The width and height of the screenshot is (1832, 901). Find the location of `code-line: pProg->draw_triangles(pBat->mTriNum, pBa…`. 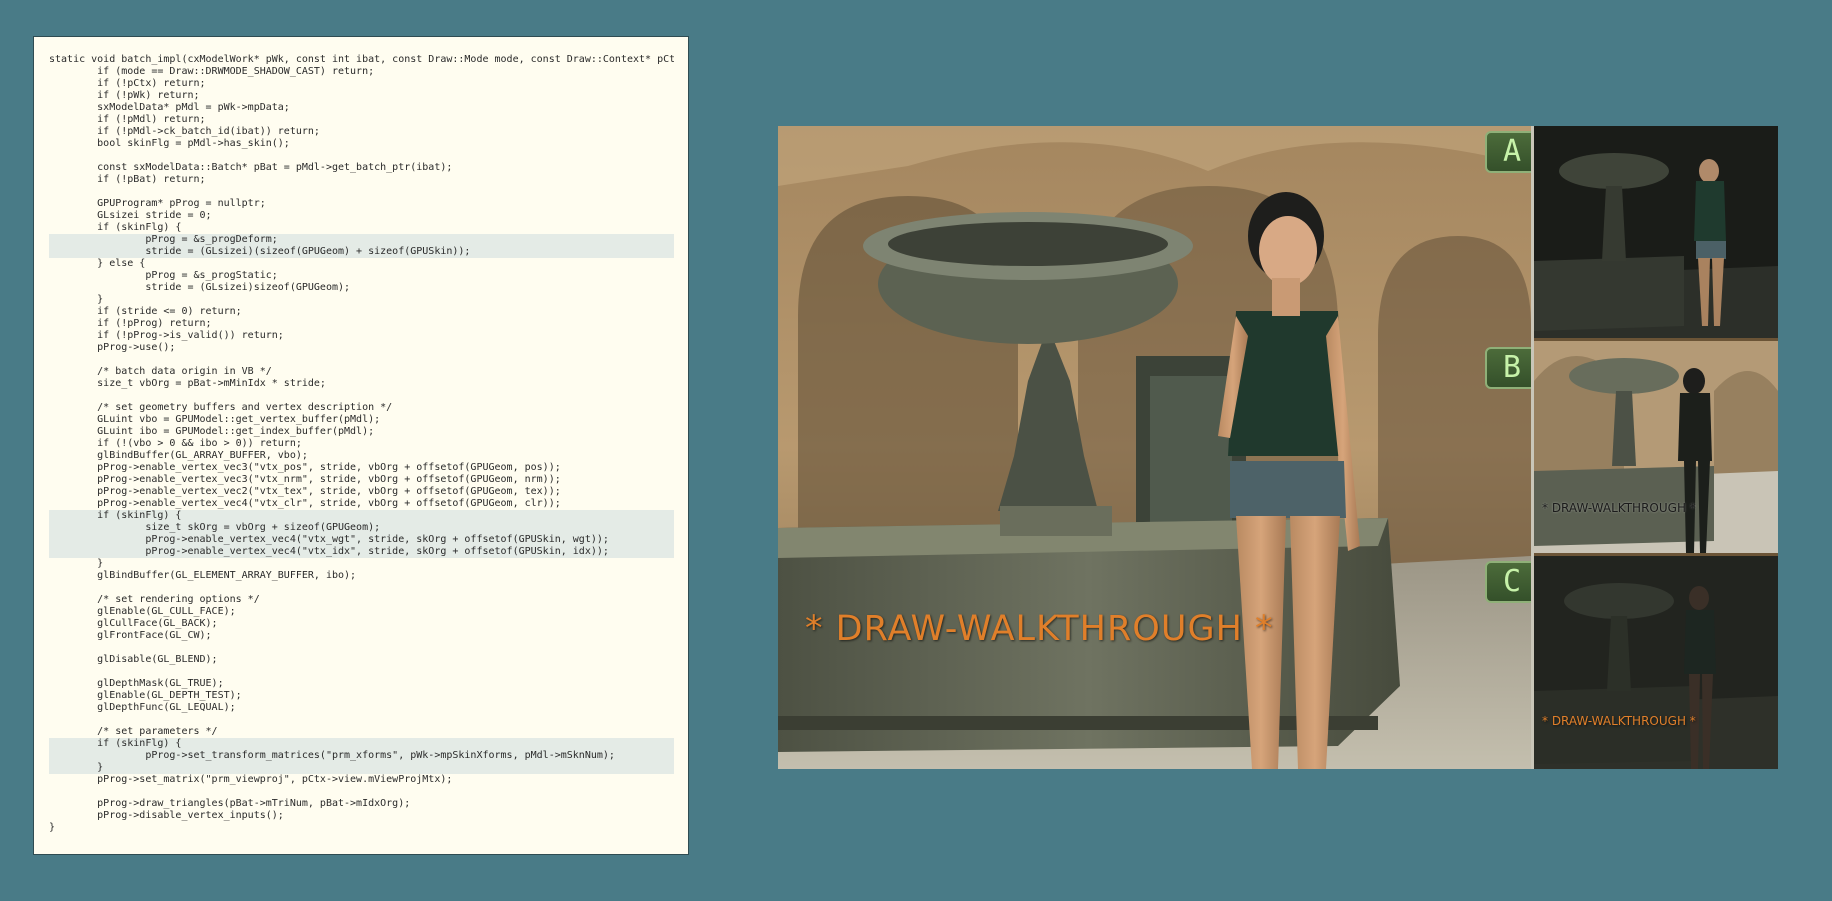

code-line: pProg->draw_triangles(pBat->mTriNum, pBa… is located at coordinates (230, 803).